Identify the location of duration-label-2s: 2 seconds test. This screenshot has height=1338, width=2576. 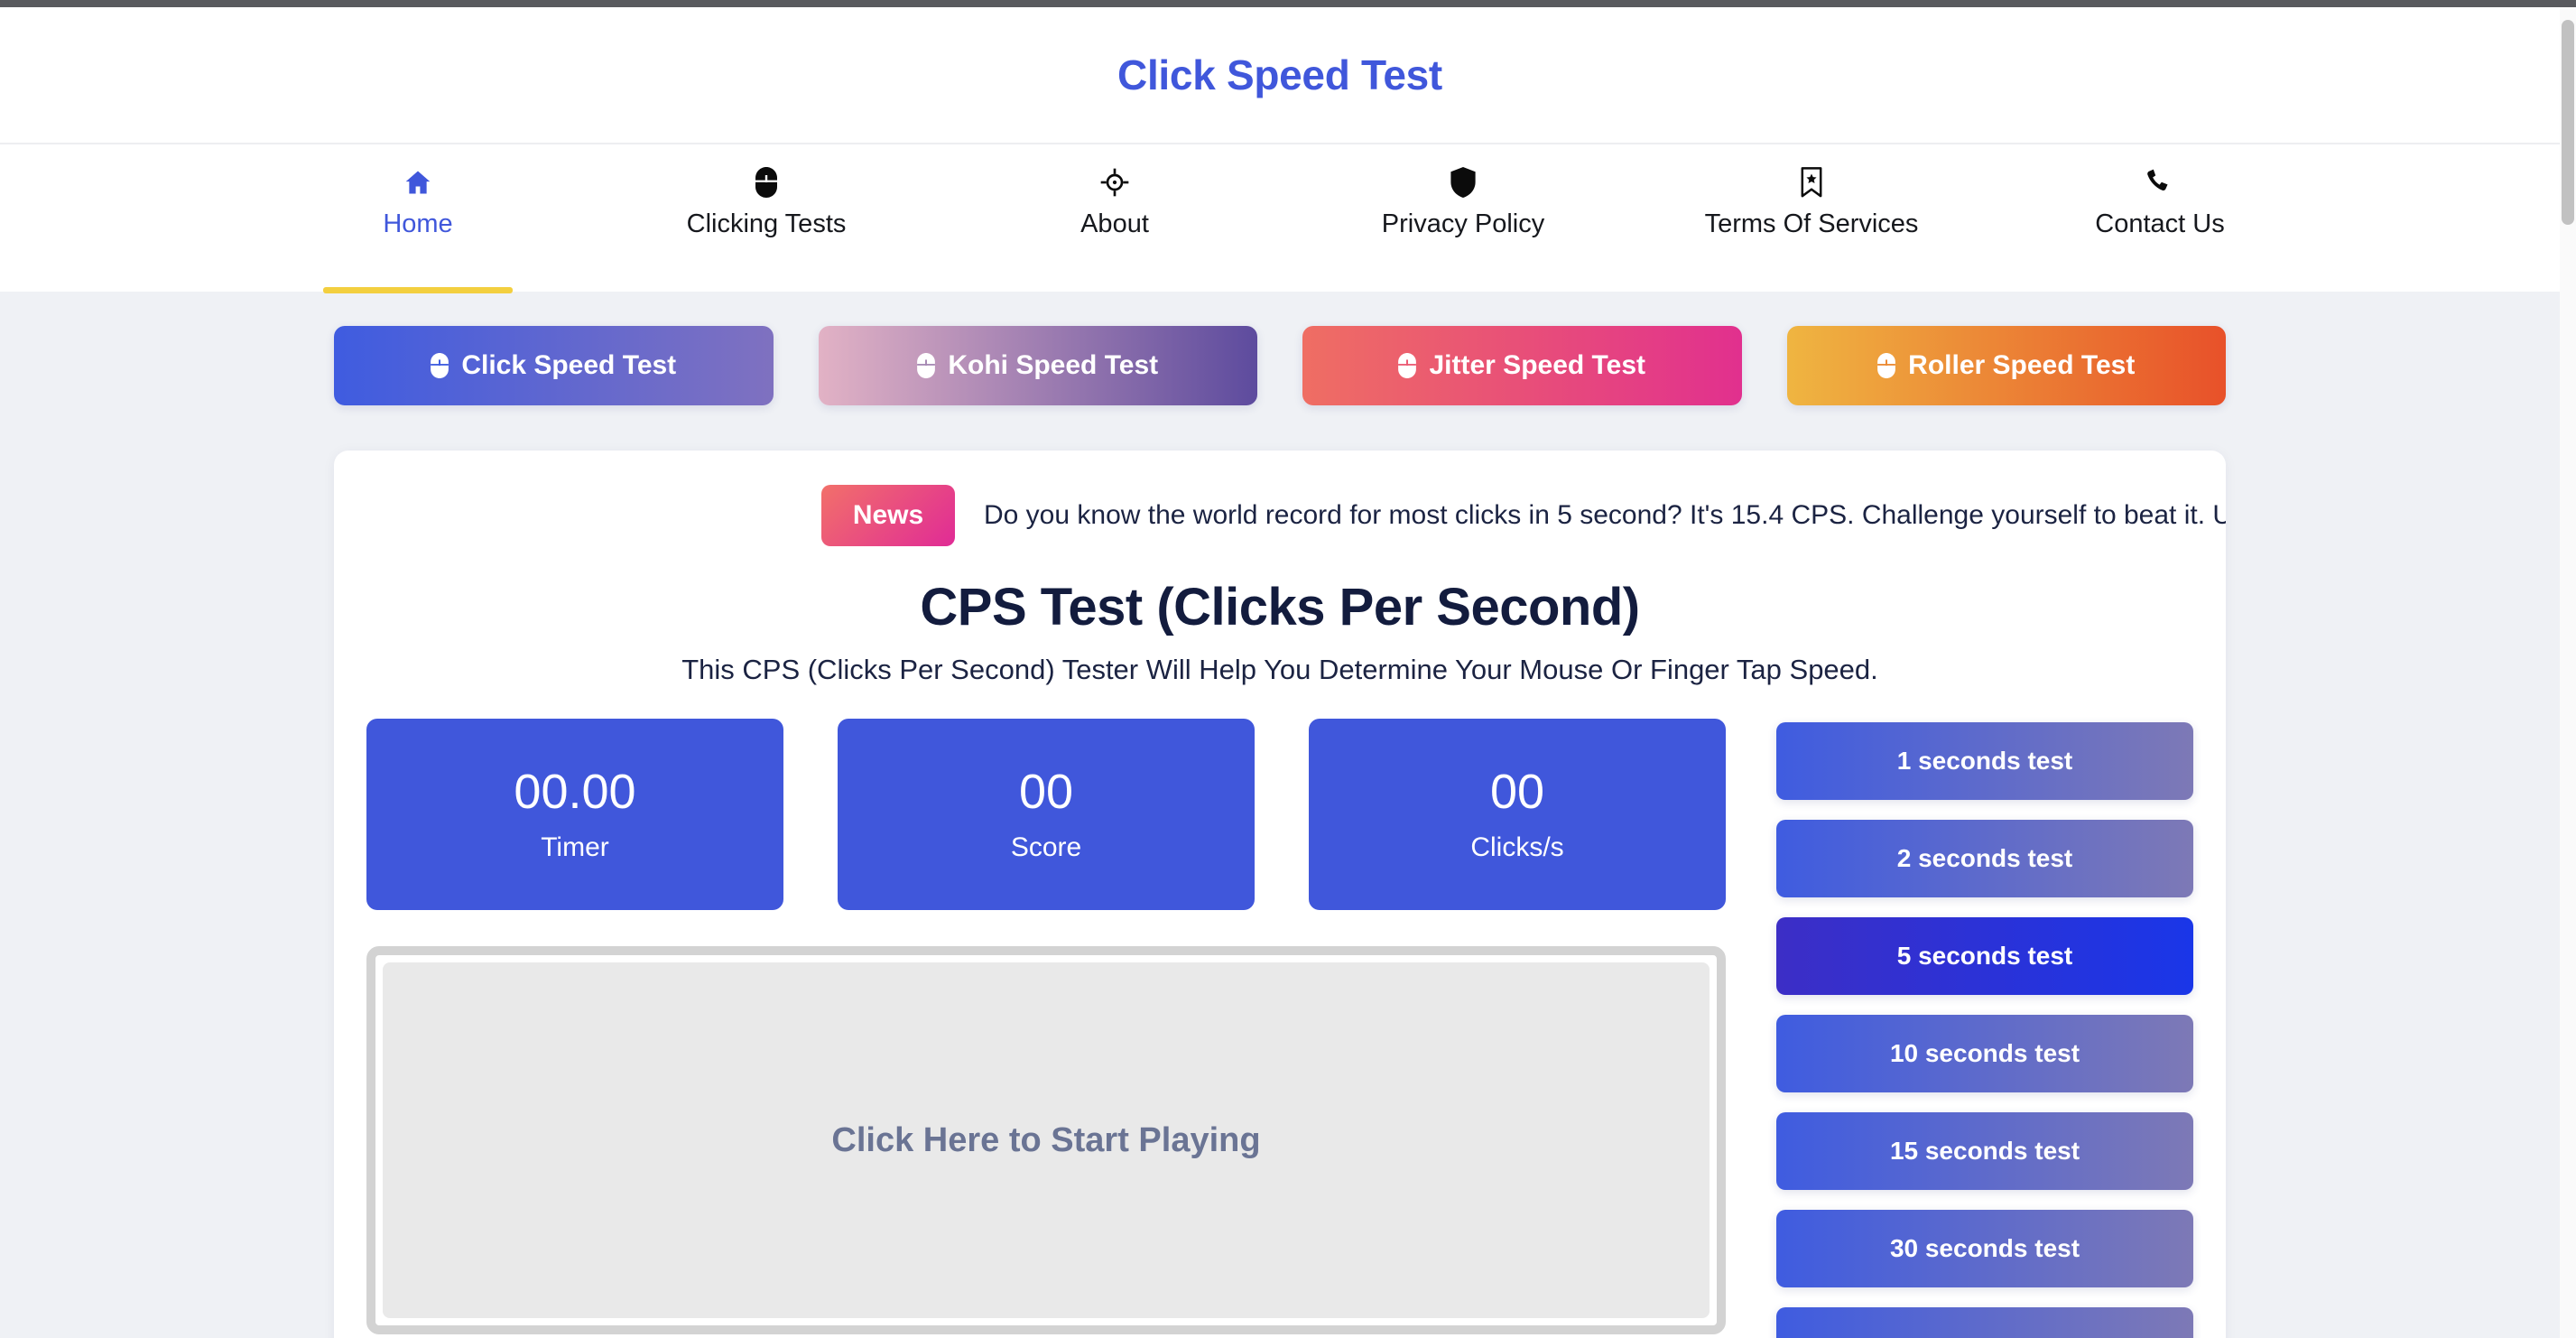
(1985, 858).